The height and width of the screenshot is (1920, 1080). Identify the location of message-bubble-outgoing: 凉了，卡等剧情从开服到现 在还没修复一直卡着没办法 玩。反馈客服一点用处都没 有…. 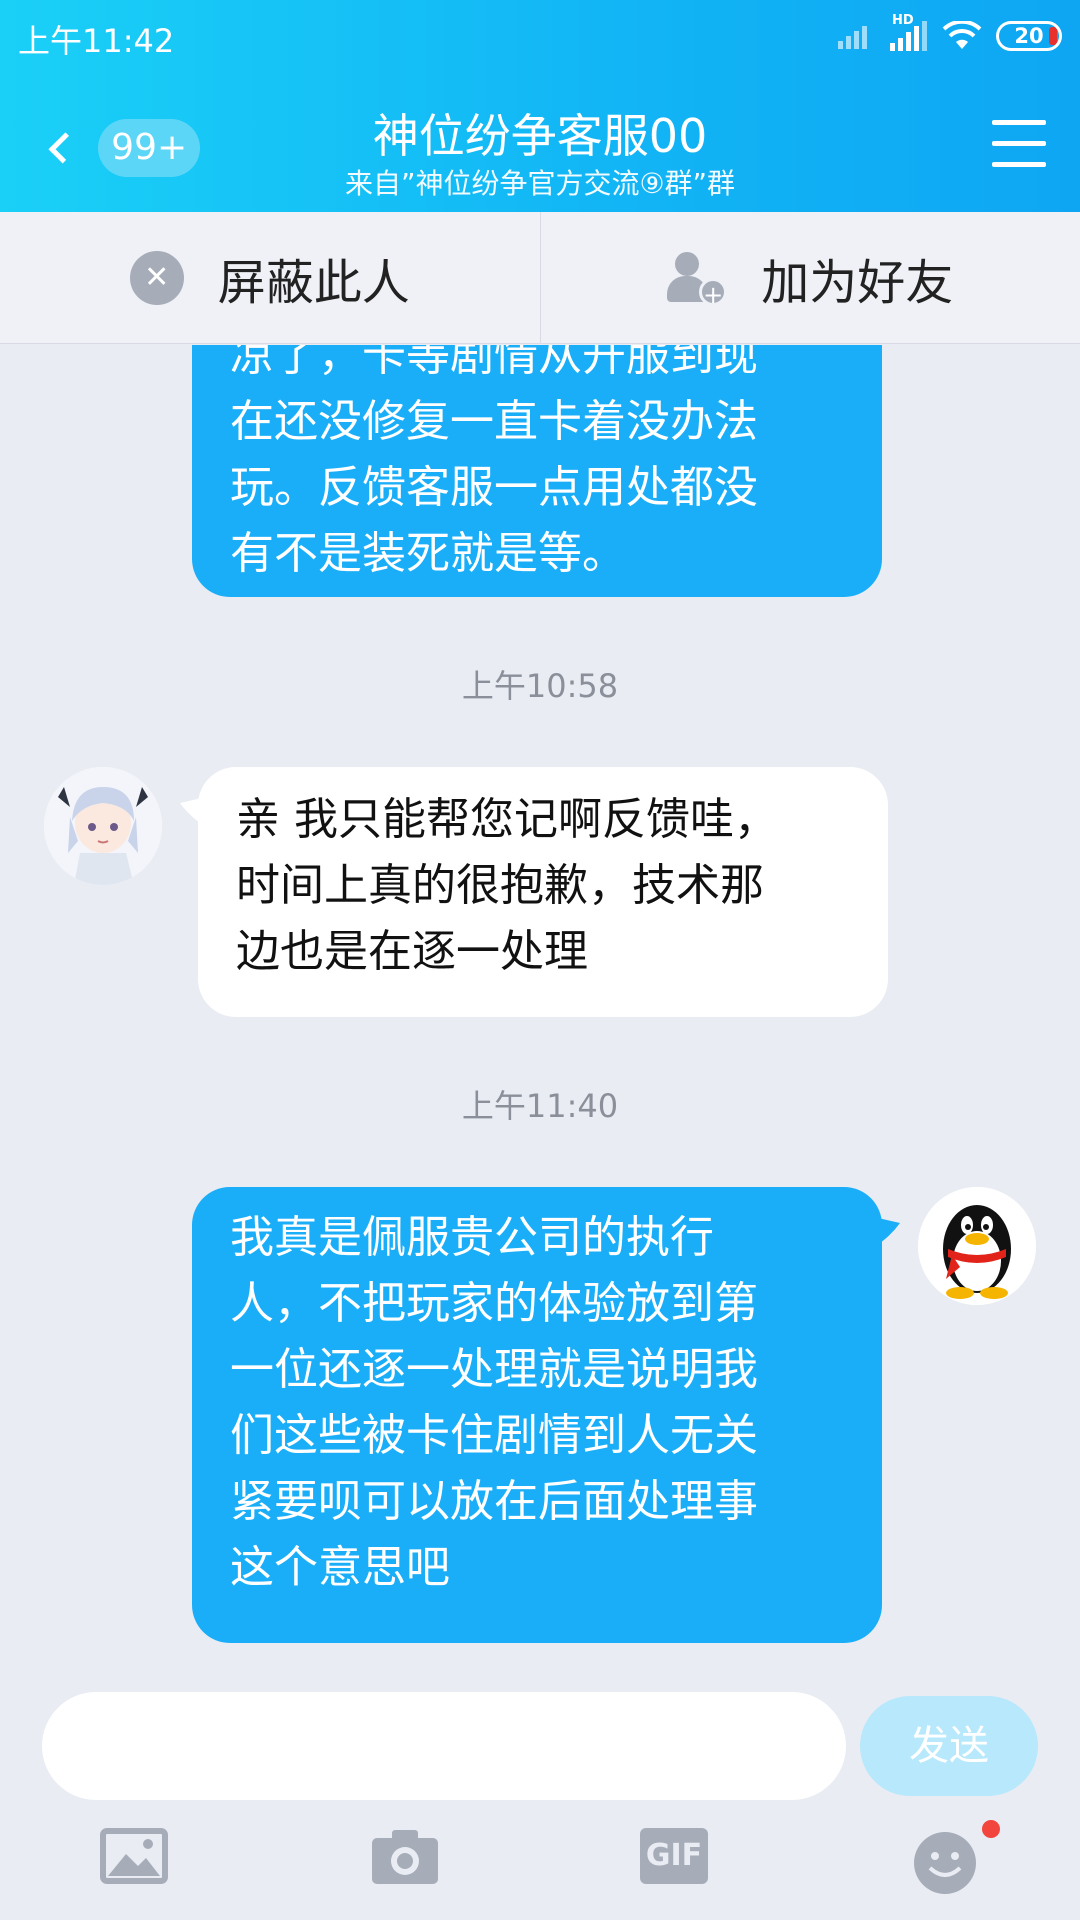
(537, 471).